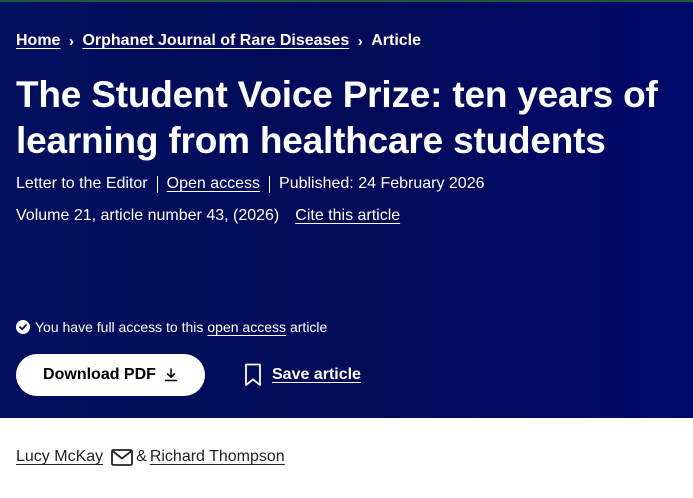  Describe the element at coordinates (316, 374) in the screenshot. I see `save-article-label: Save article` at that location.